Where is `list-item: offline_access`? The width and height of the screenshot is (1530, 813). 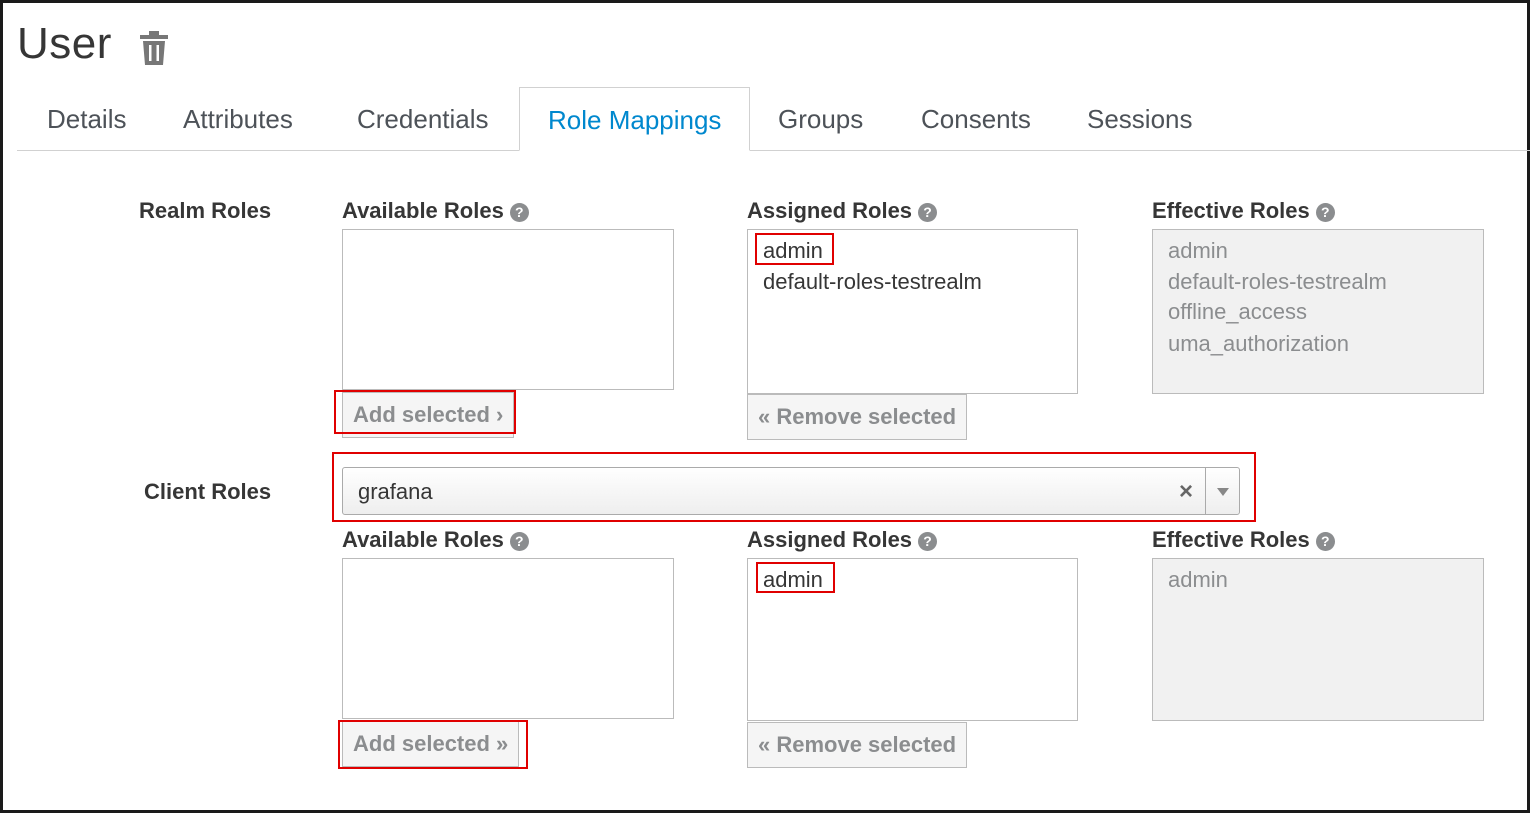 list-item: offline_access is located at coordinates (1238, 311).